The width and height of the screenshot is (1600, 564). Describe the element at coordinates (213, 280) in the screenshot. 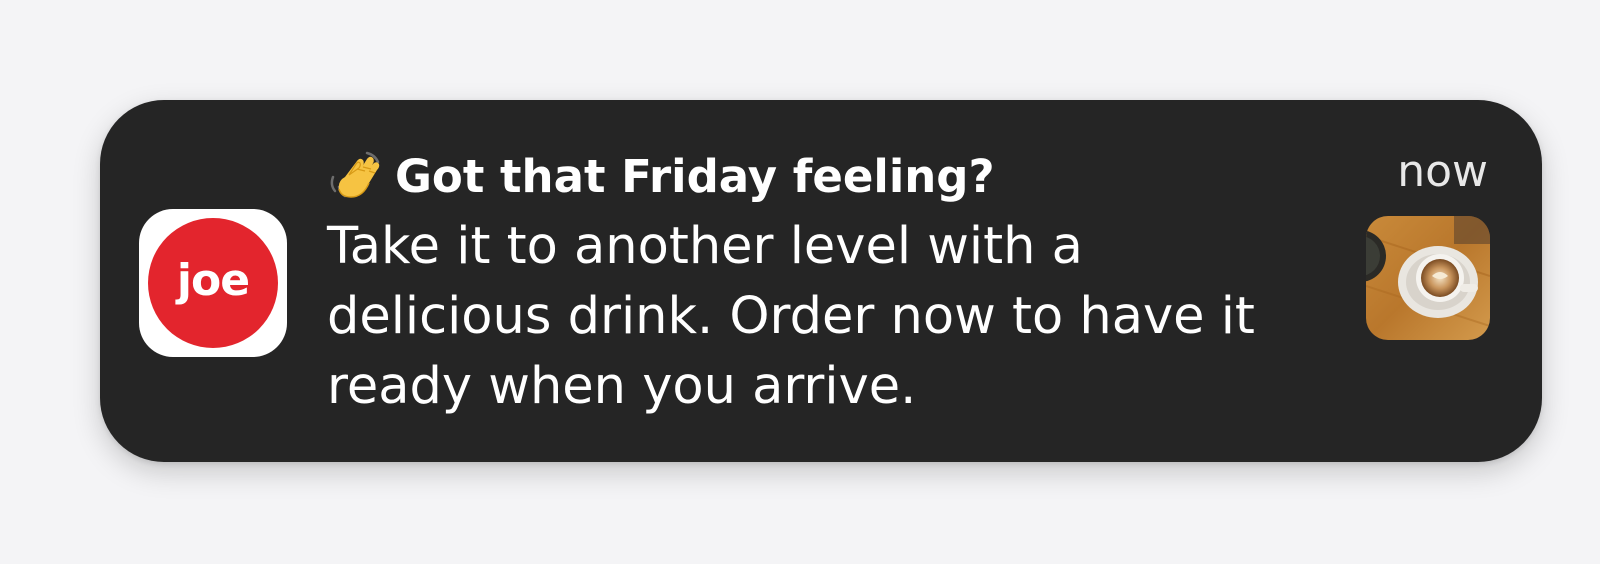

I see `app-logo-text: joe` at that location.